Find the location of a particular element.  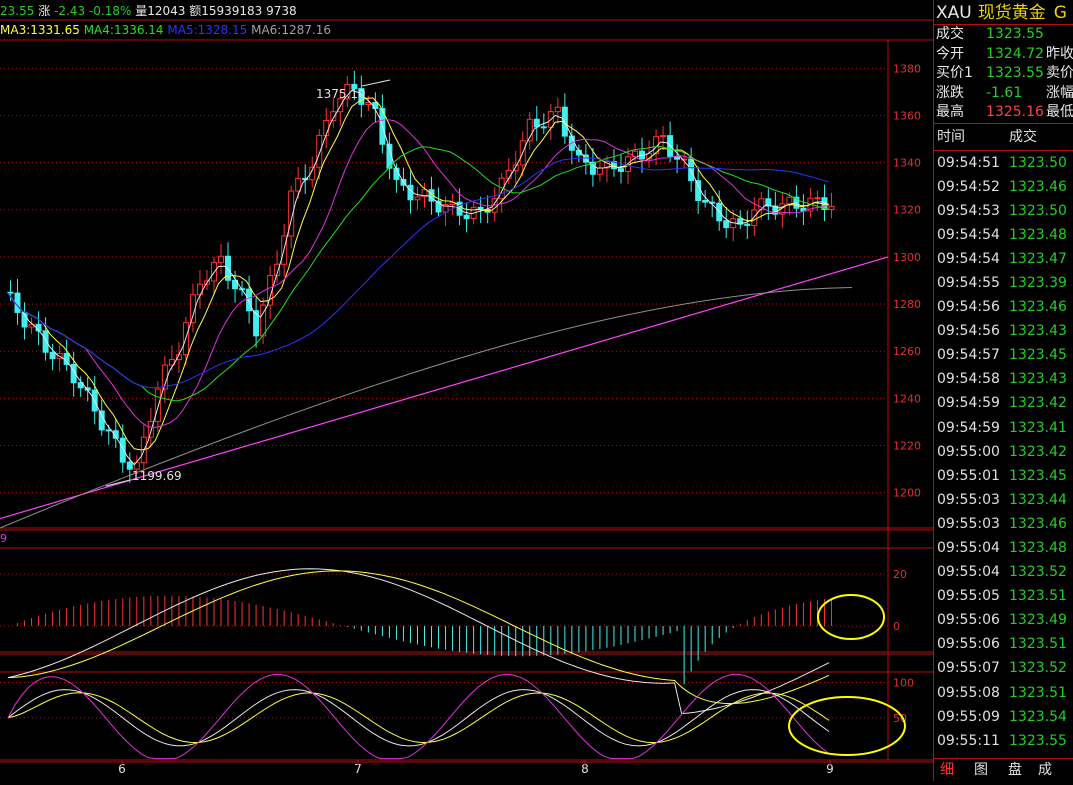

tick-time: 09:55:04 is located at coordinates (968, 548).